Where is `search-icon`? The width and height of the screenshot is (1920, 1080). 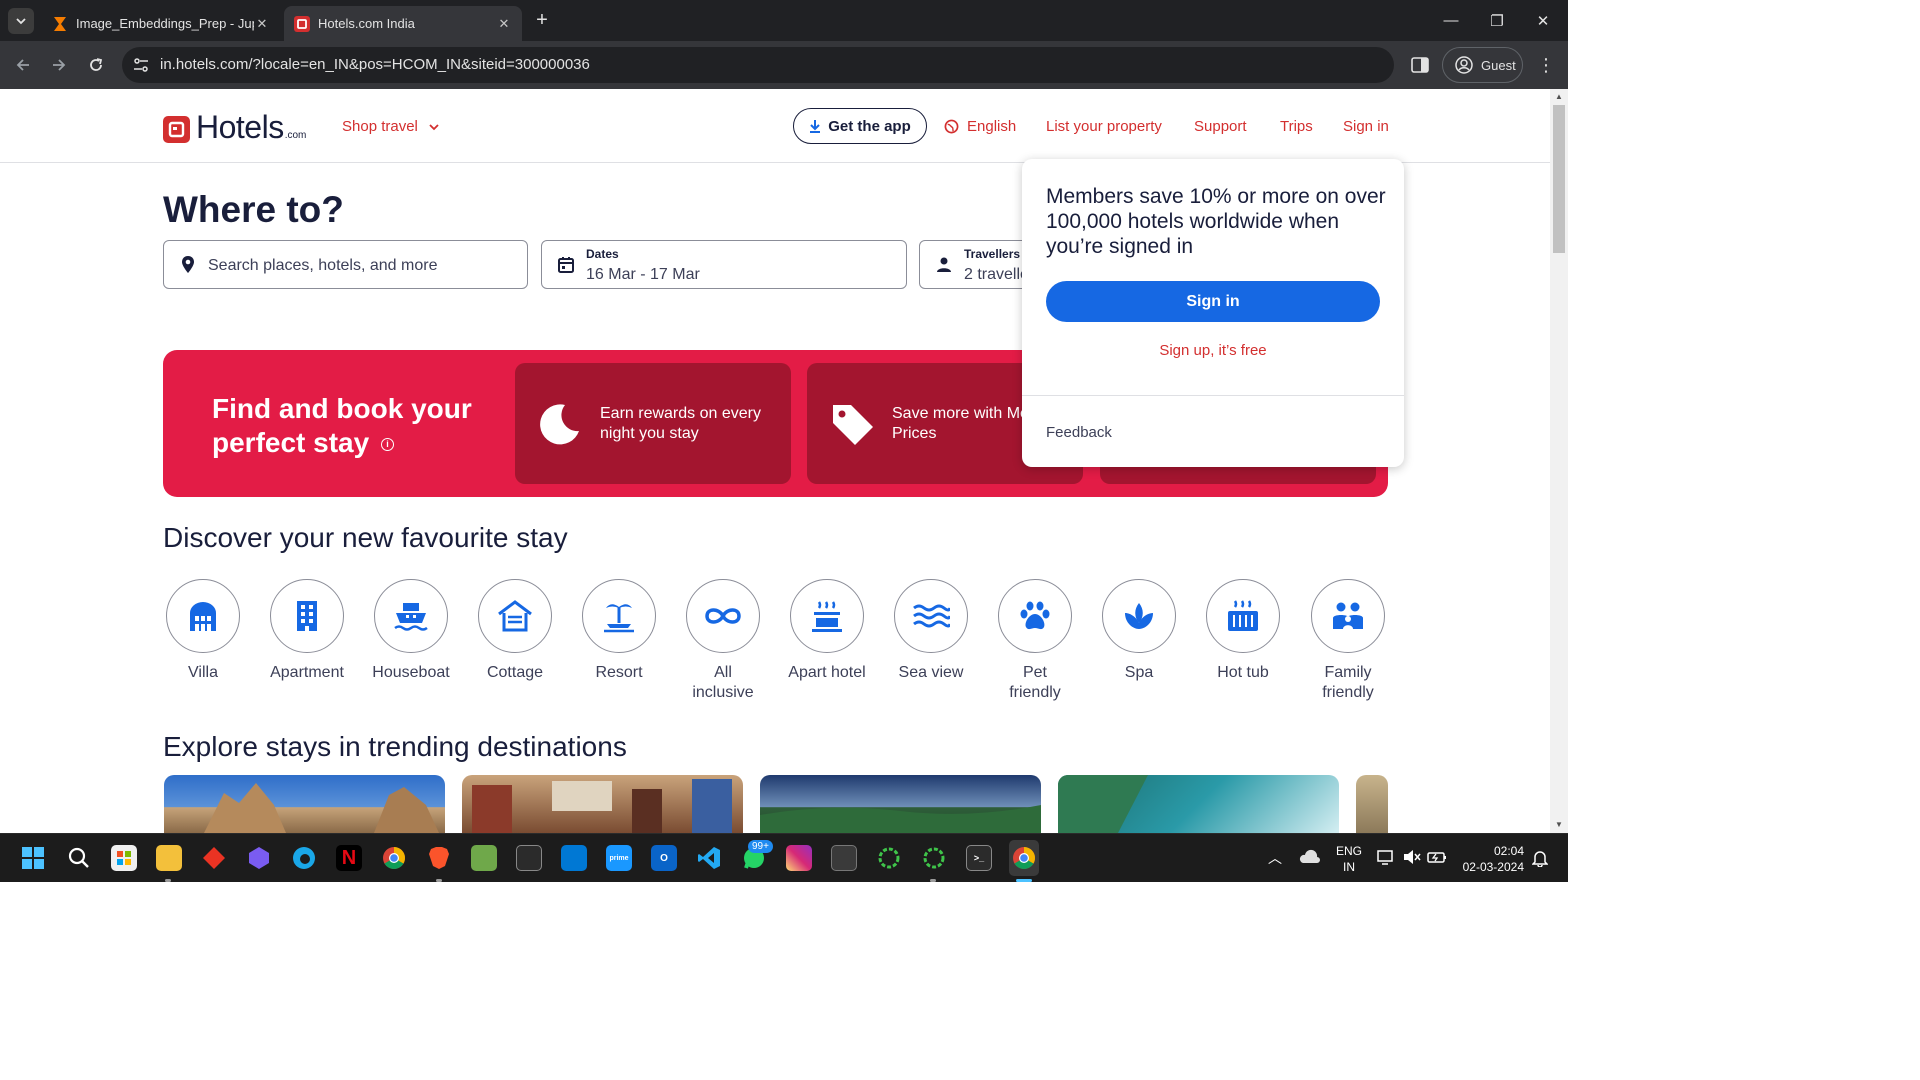
search-icon is located at coordinates (79, 858).